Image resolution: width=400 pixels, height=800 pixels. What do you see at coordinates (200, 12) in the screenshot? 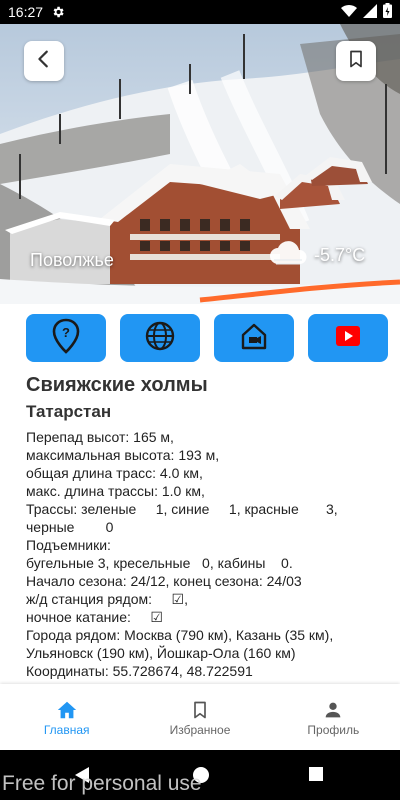
I see `status-bar: 16:27` at bounding box center [200, 12].